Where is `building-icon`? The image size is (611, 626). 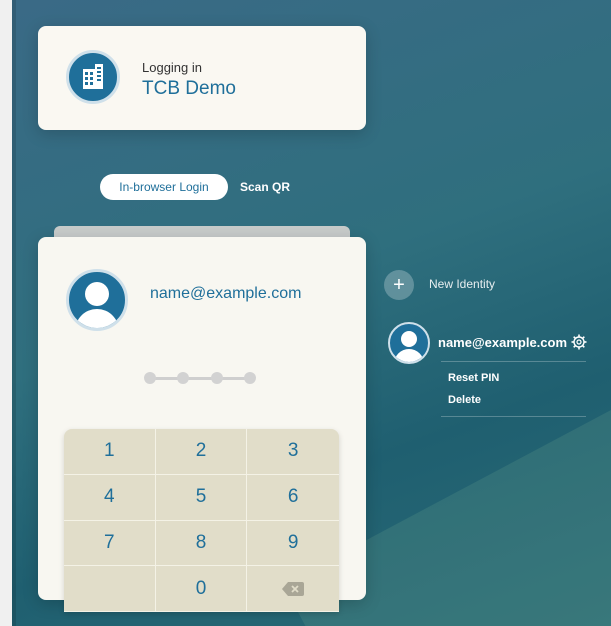
building-icon is located at coordinates (93, 76).